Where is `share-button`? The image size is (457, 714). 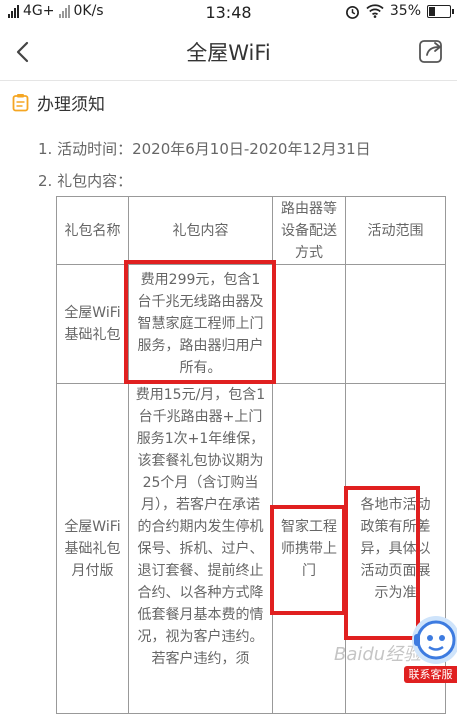
share-button is located at coordinates (431, 51).